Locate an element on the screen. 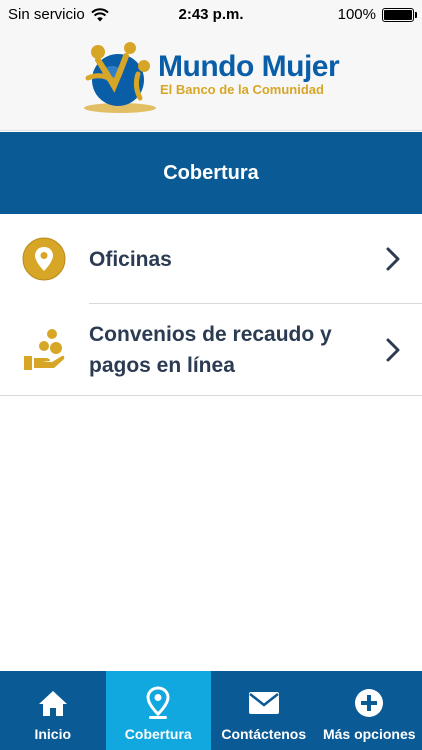  tab-label: Más opciones is located at coordinates (369, 734).